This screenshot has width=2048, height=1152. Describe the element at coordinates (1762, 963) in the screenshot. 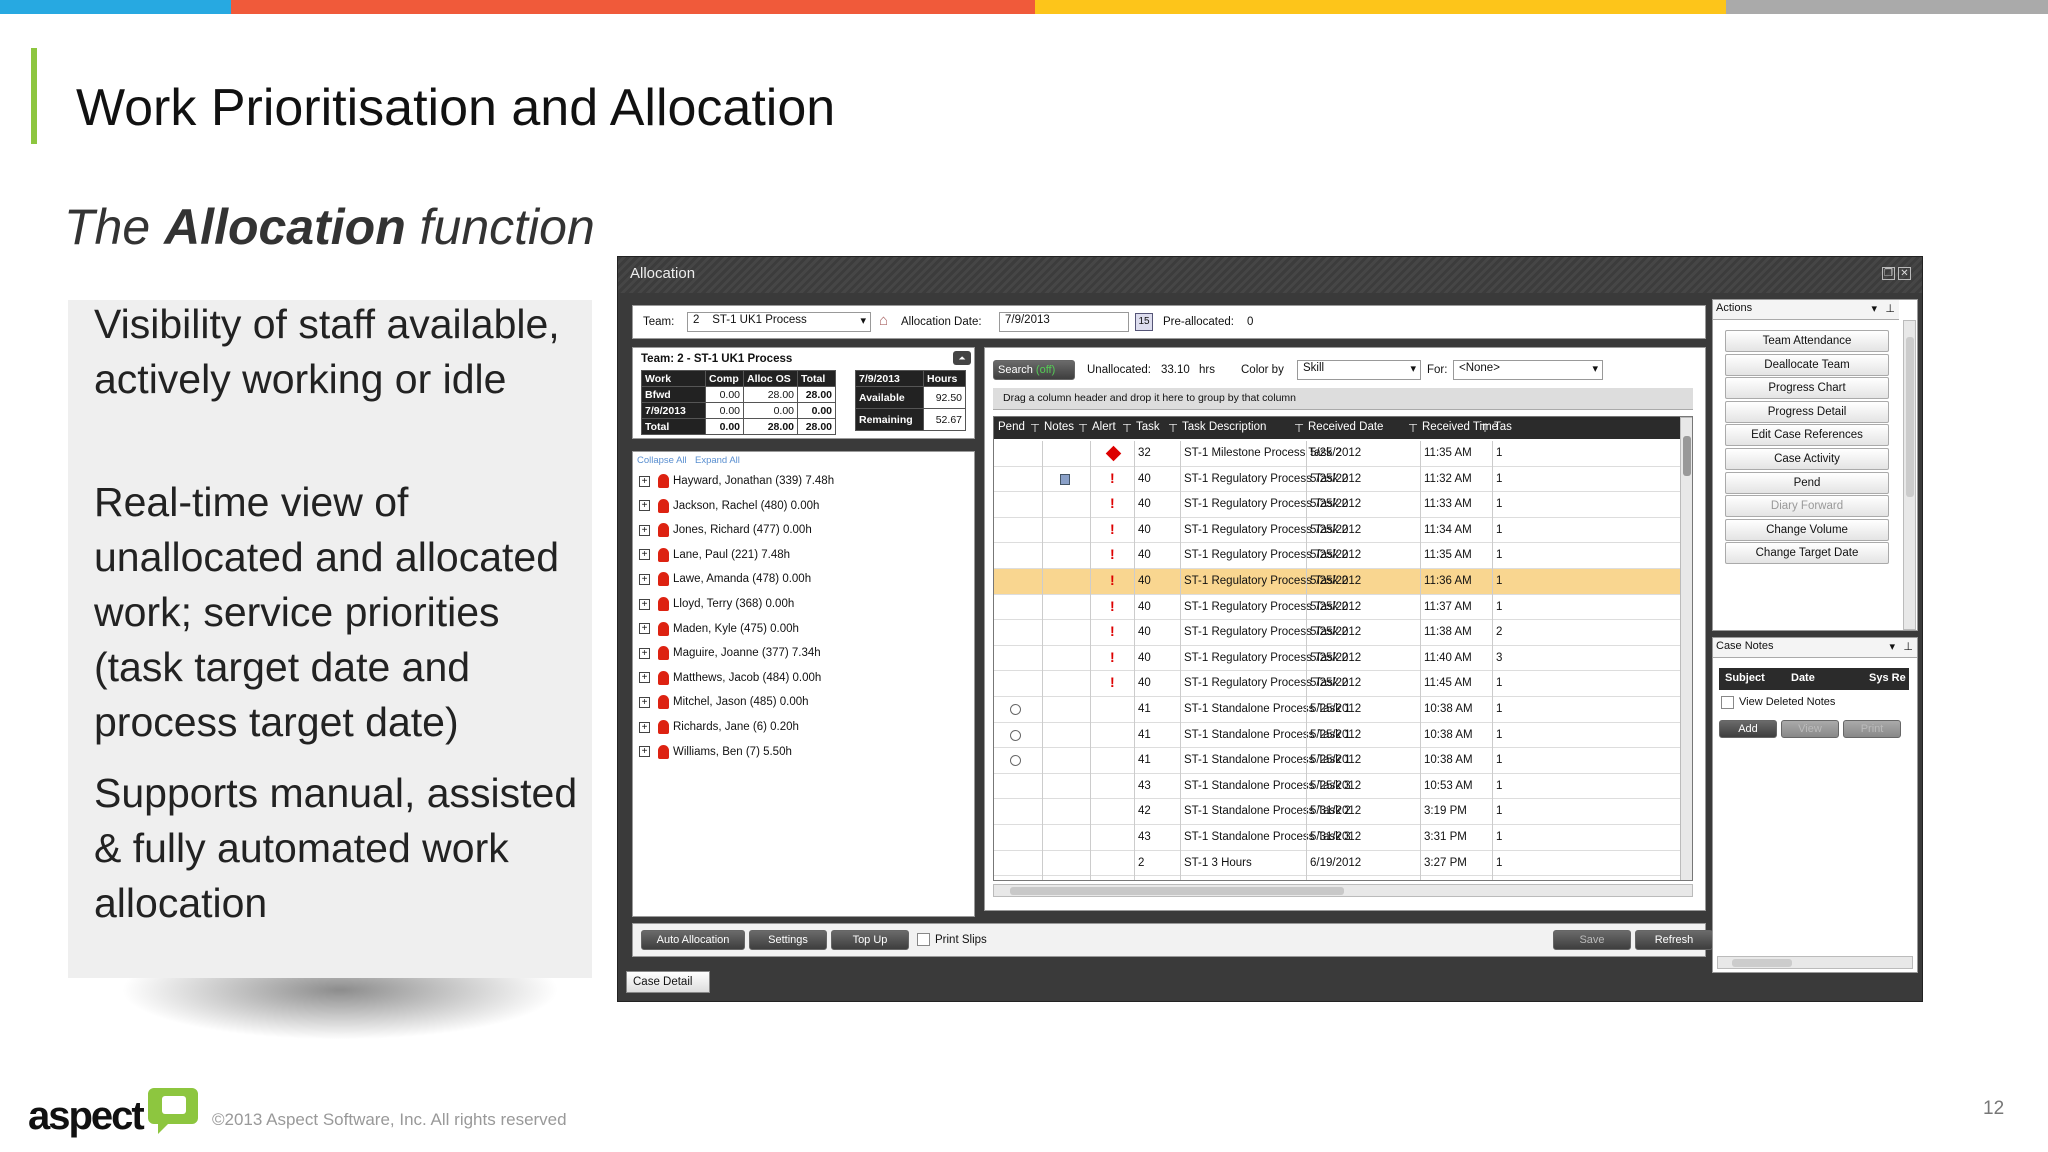

I see `notes-scroll-thumb` at that location.